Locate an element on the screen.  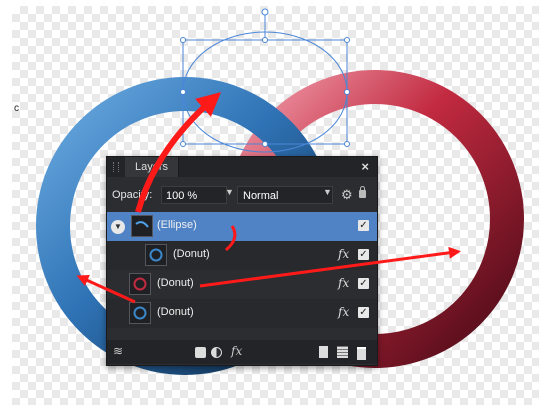
expand-toggle-icon: ▼ is located at coordinates (118, 227).